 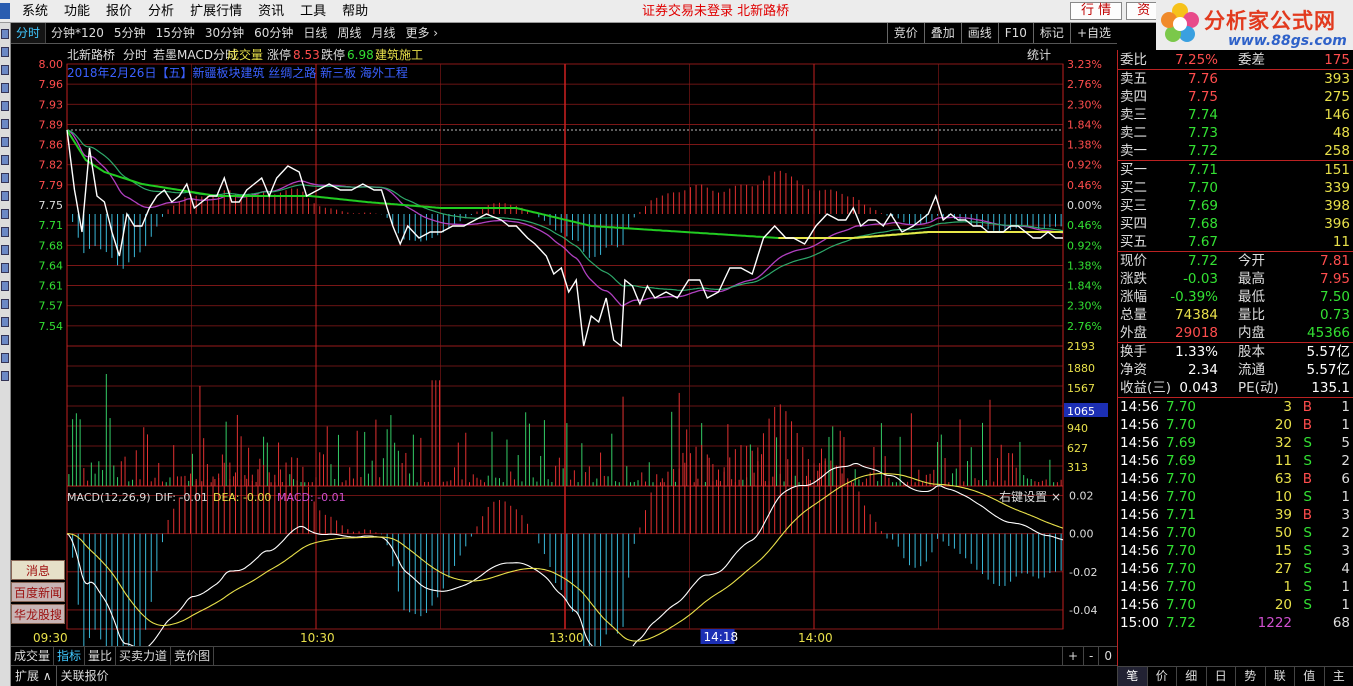 I want to click on trade-price: 7.70, so click(x=1180, y=497).